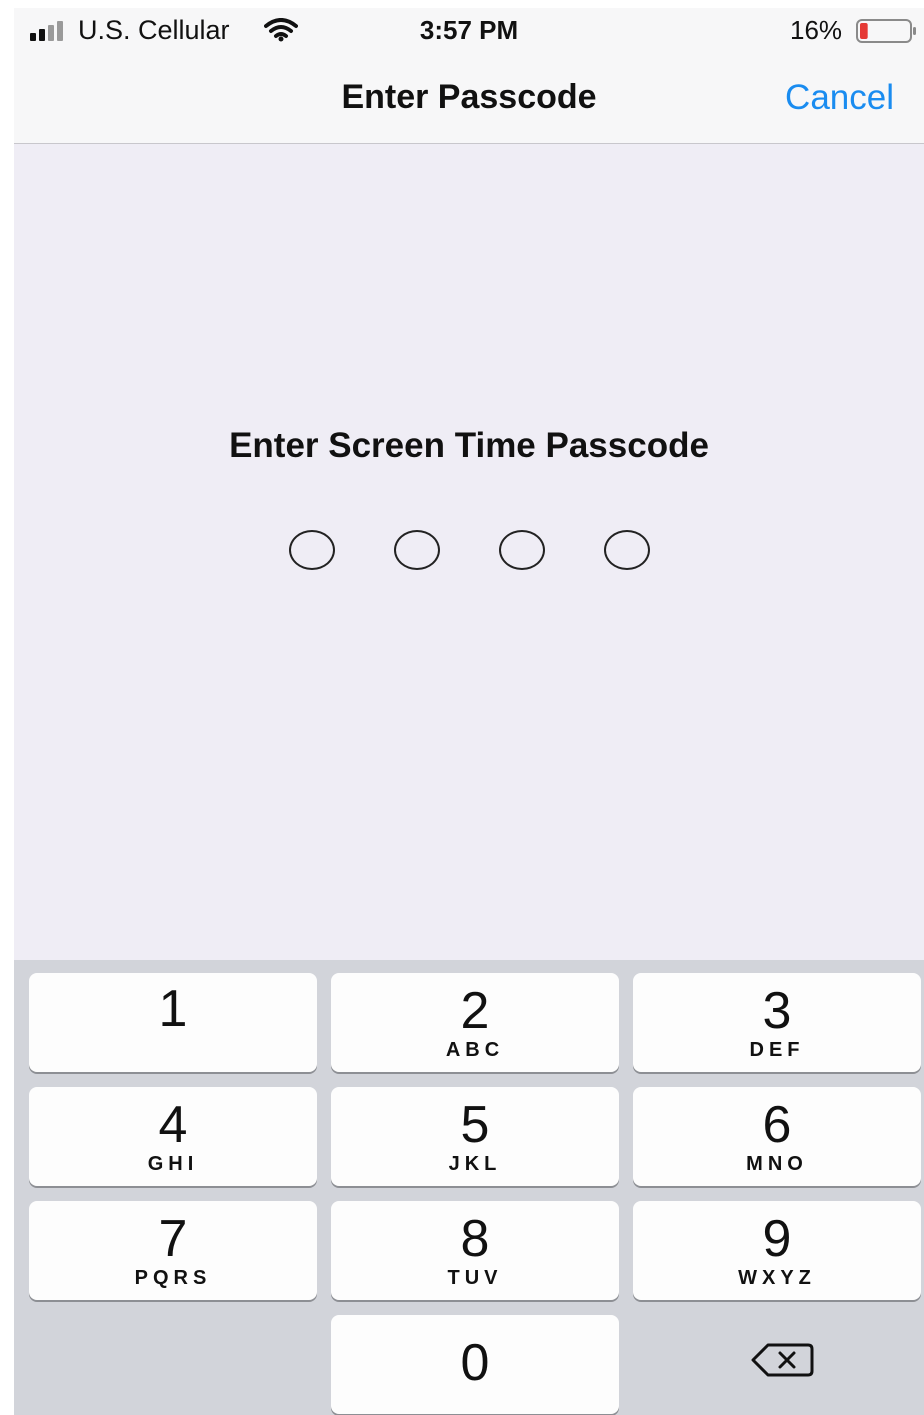  I want to click on key-1: 1, so click(173, 1022).